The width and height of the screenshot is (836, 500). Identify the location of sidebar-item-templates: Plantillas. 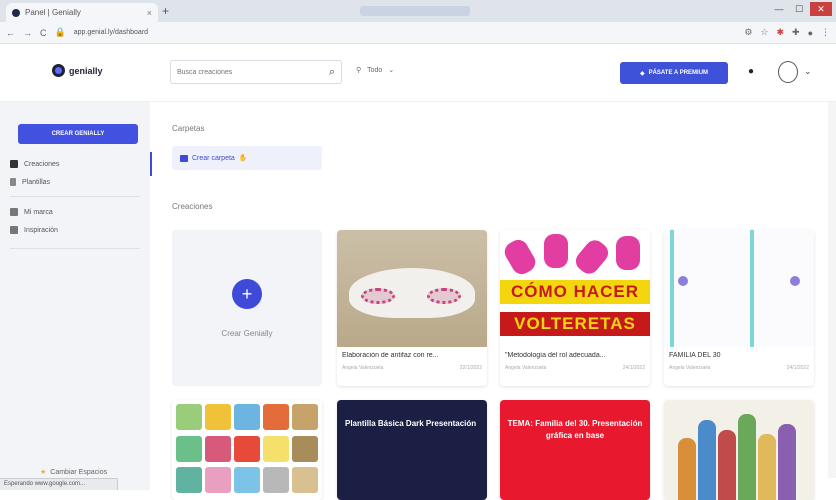
(30, 182).